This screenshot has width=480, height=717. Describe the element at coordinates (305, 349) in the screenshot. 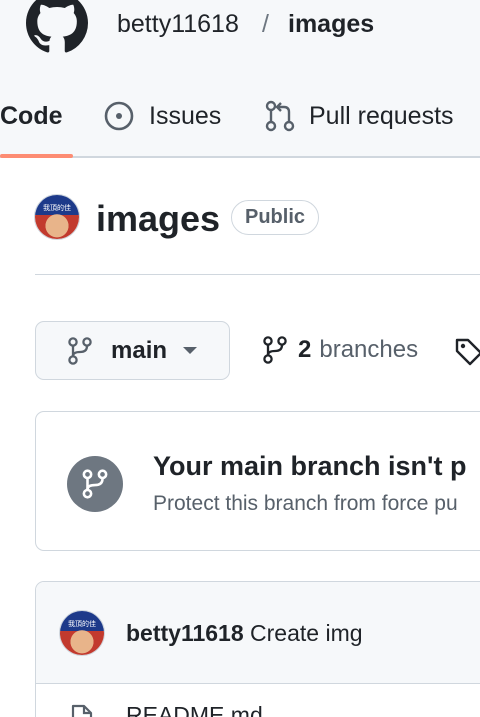

I see `branch-count: 2` at that location.